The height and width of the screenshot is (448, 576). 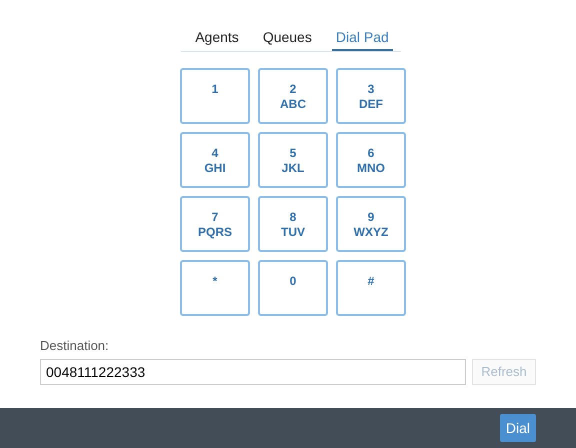 What do you see at coordinates (287, 39) in the screenshot?
I see `tab: Queues` at bounding box center [287, 39].